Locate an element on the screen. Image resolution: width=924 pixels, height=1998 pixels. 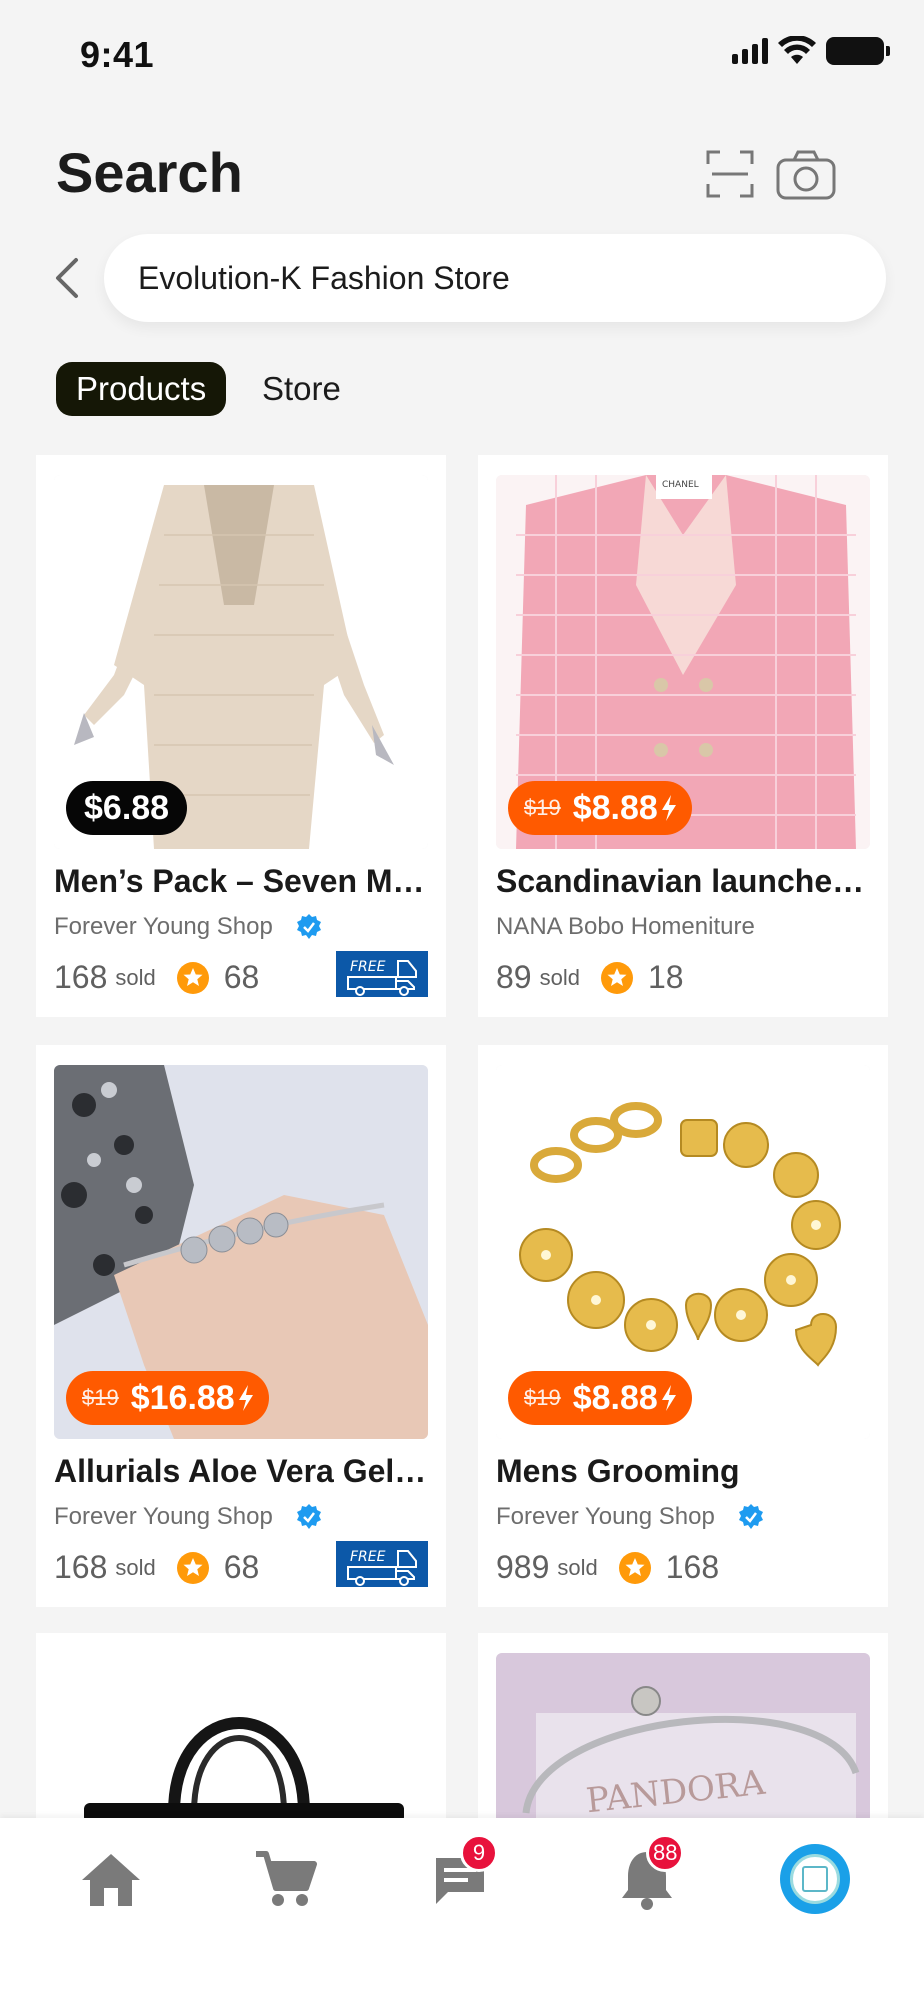
scan-icon is located at coordinates (730, 174).